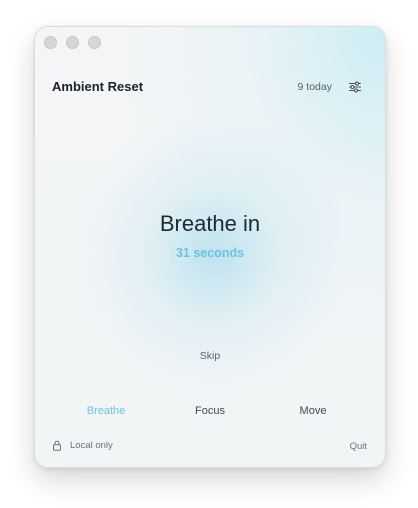  I want to click on skip-row: Skip, so click(210, 356).